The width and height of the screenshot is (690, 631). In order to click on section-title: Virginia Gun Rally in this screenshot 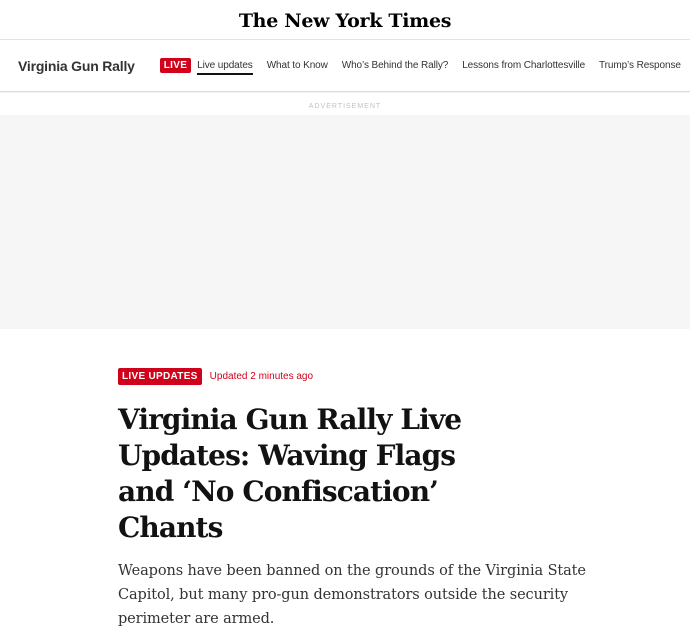, I will do `click(76, 66)`.